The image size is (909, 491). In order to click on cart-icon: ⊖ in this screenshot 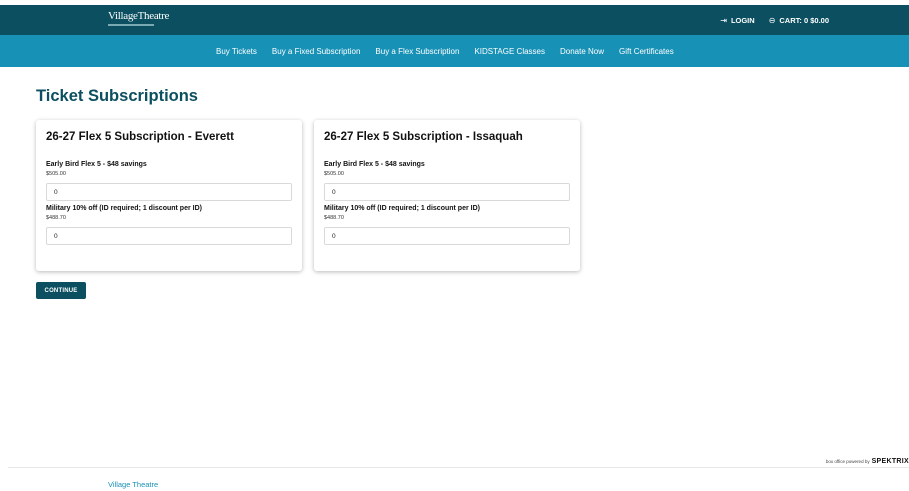, I will do `click(772, 20)`.